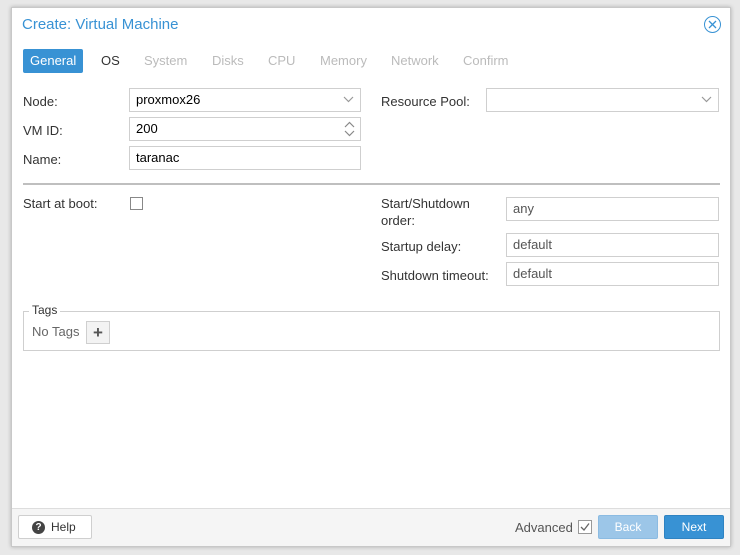 This screenshot has height=555, width=740. I want to click on start-at-boot-checkbox, so click(136, 203).